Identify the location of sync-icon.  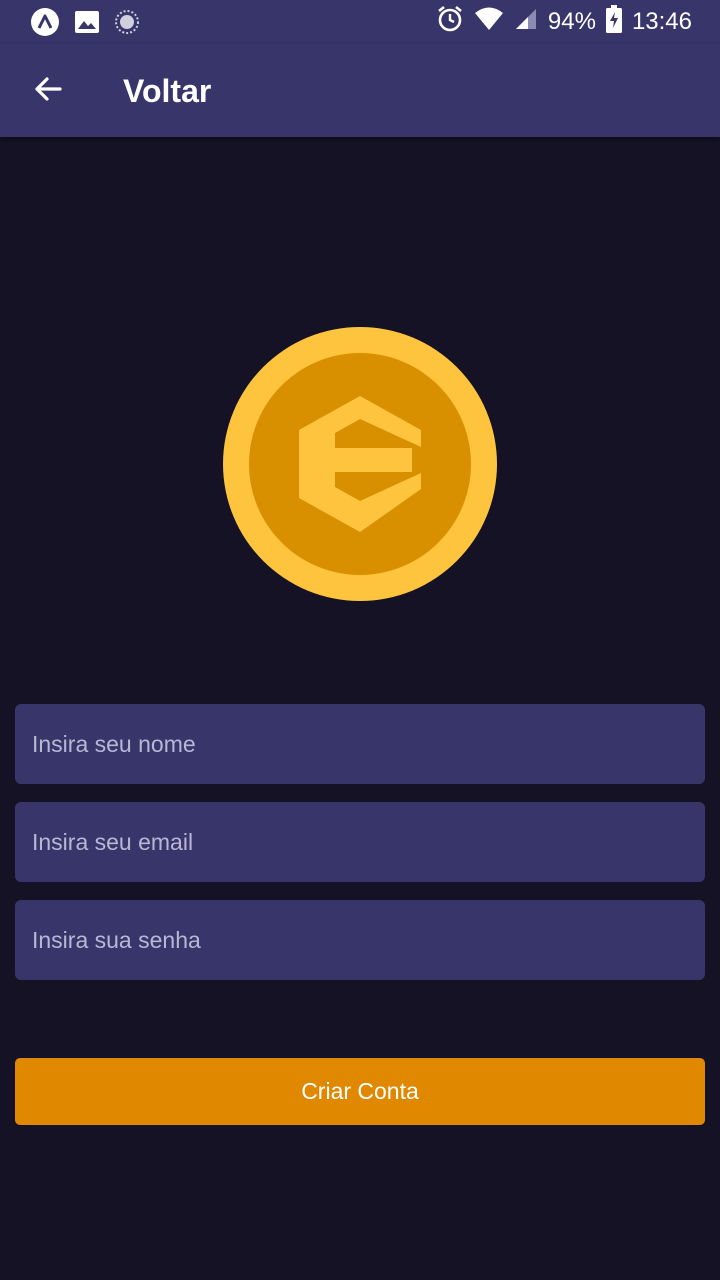
(127, 24).